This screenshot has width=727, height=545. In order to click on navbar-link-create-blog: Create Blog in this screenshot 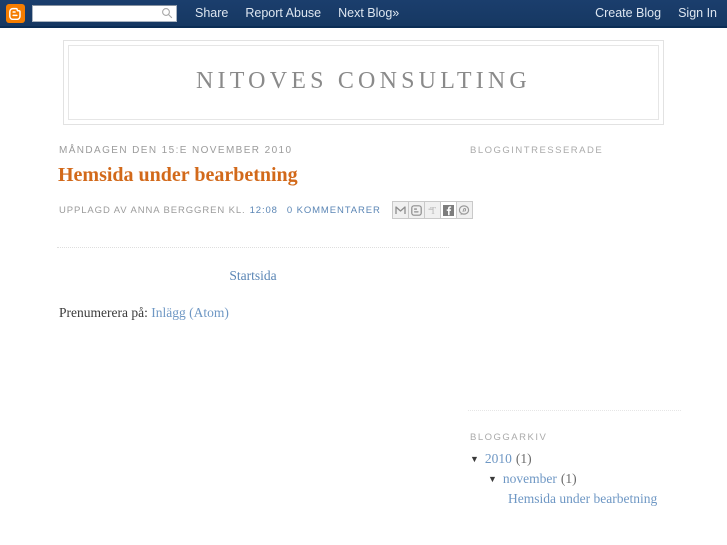, I will do `click(628, 13)`.